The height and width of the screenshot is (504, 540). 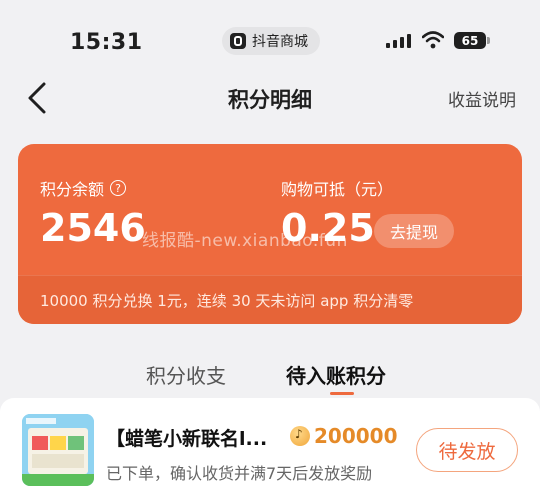 What do you see at coordinates (300, 436) in the screenshot?
I see `coin-icon` at bounding box center [300, 436].